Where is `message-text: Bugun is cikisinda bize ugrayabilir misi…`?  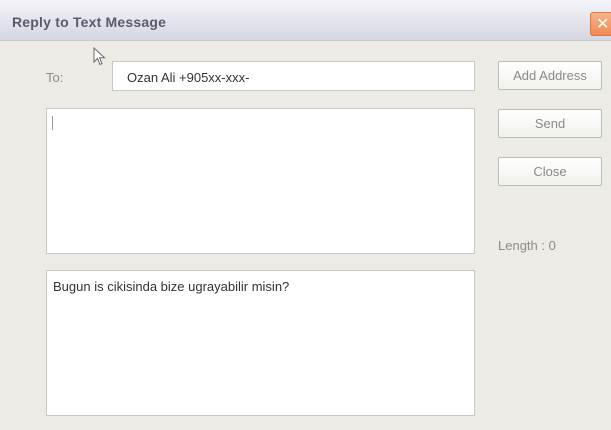 message-text: Bugun is cikisinda bize ugrayabilir misi… is located at coordinates (171, 286).